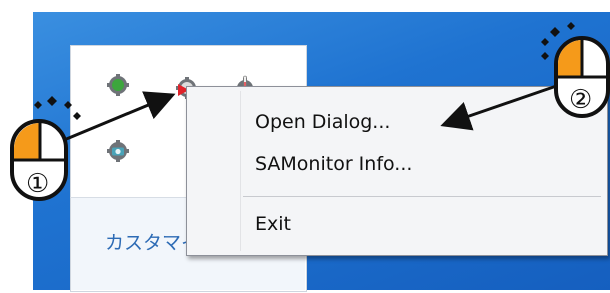 This screenshot has width=610, height=293. I want to click on step1-arrow, so click(119, 116).